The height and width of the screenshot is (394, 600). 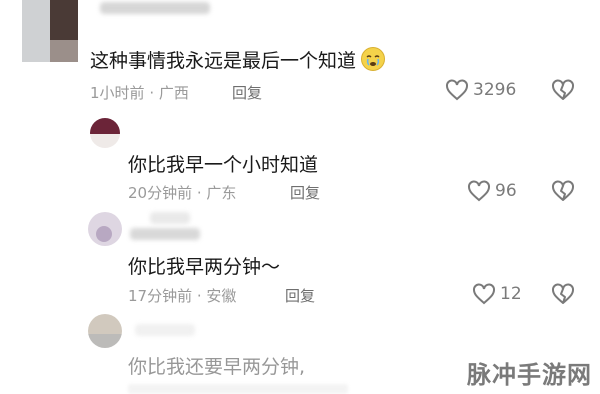 What do you see at coordinates (160, 296) in the screenshot?
I see `comment-time: 17分钟前` at bounding box center [160, 296].